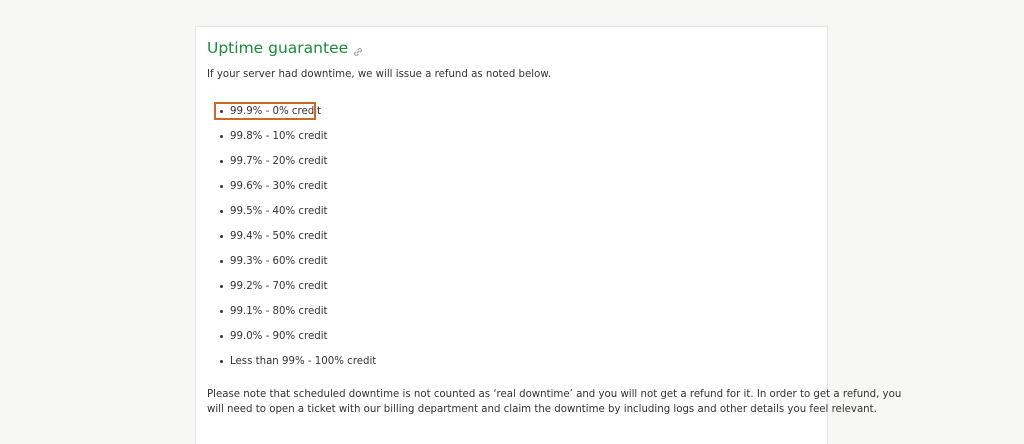 The height and width of the screenshot is (444, 1024). Describe the element at coordinates (279, 161) in the screenshot. I see `credit-label: 99.7% - 20% credit` at that location.